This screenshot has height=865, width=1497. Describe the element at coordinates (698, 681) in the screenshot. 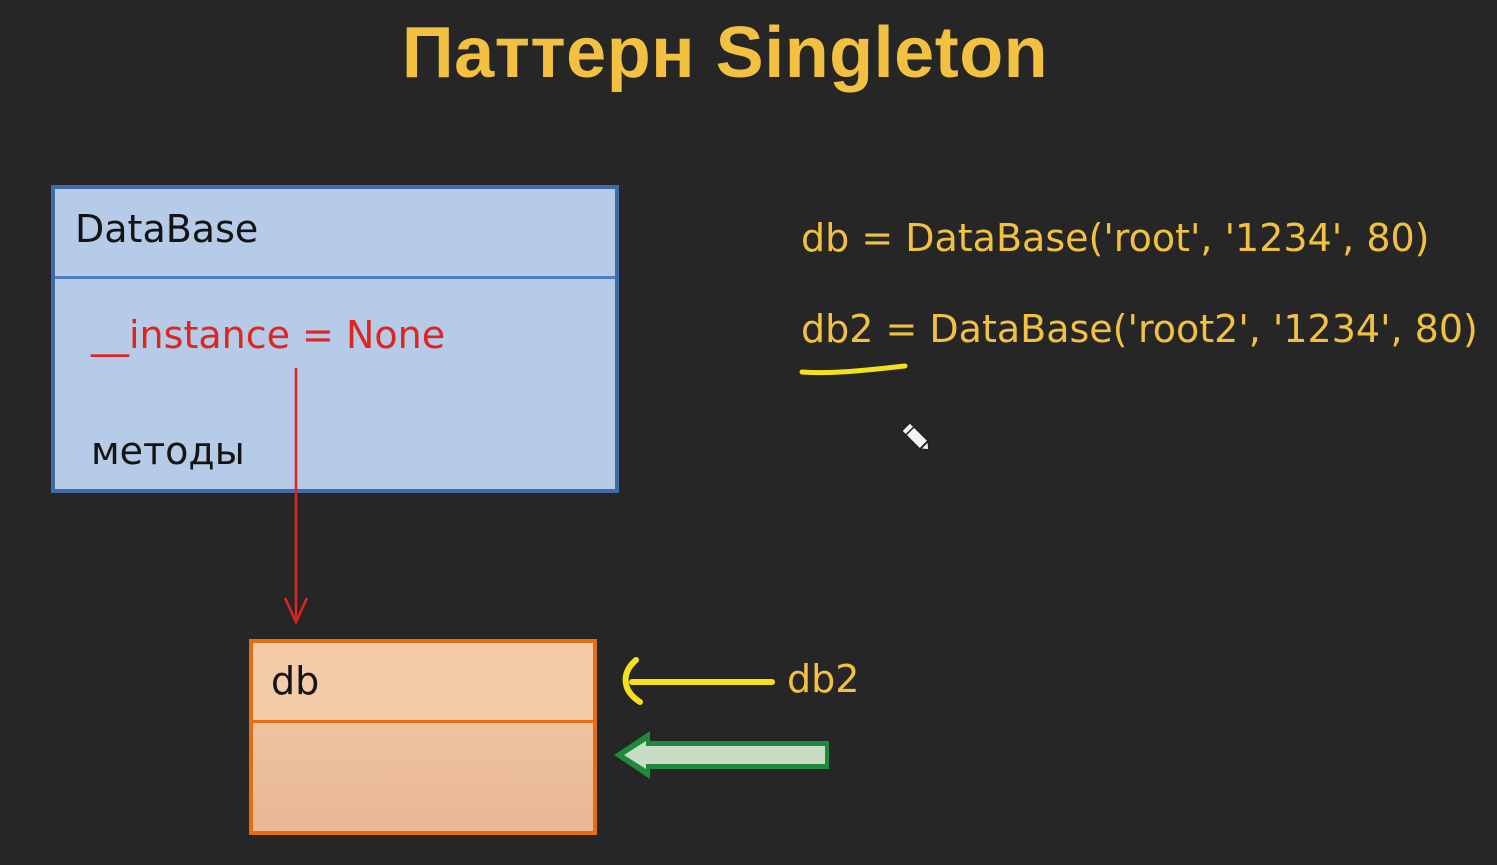

I see `db2-reference-arrow` at that location.